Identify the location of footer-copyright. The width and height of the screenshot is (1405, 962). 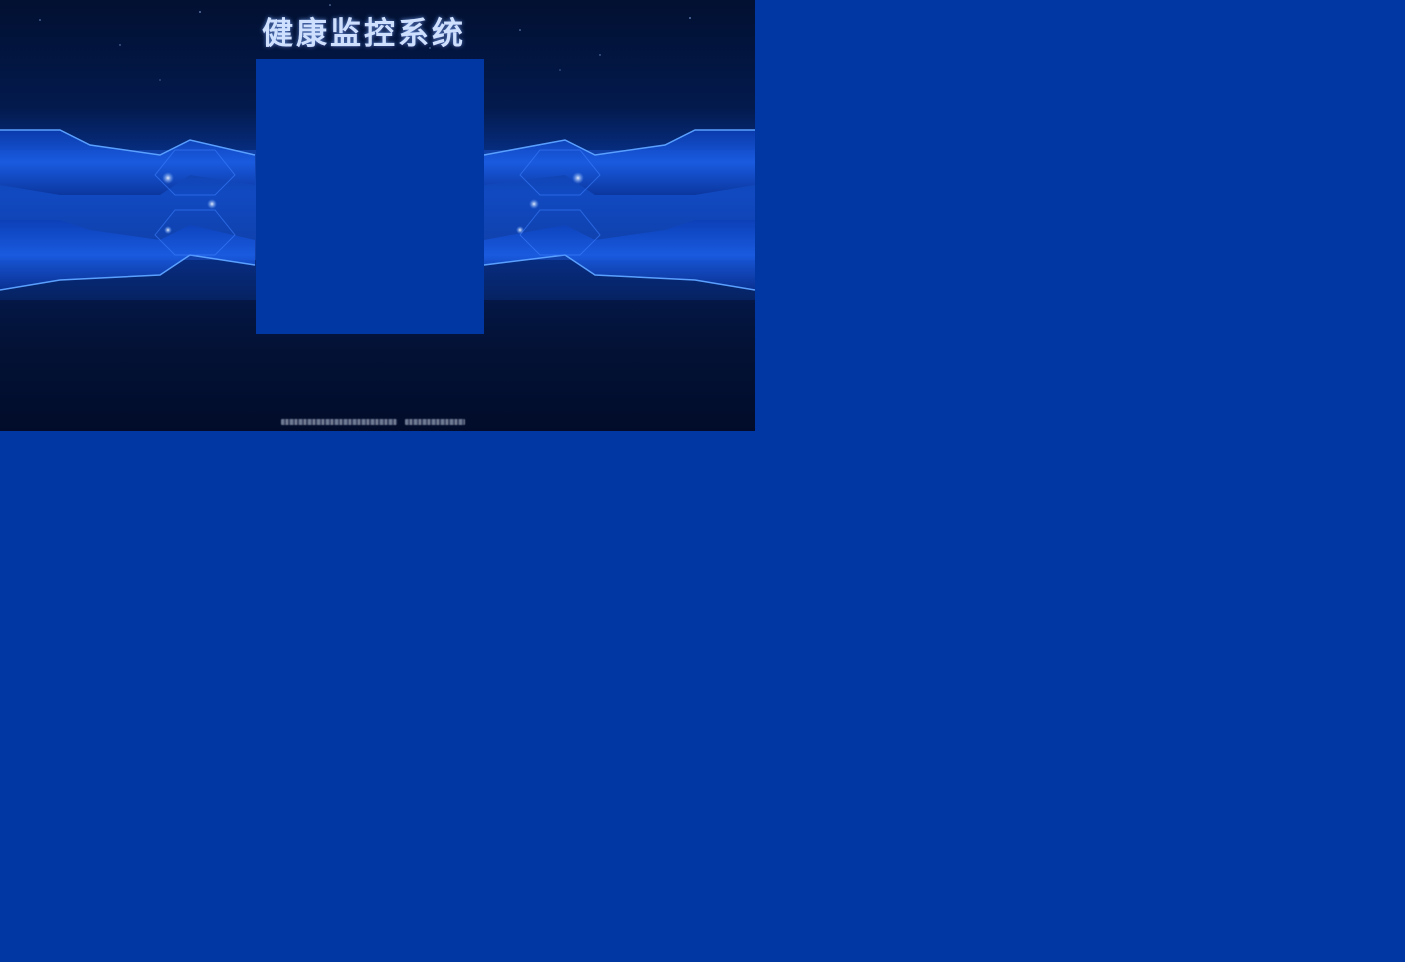
(374, 421).